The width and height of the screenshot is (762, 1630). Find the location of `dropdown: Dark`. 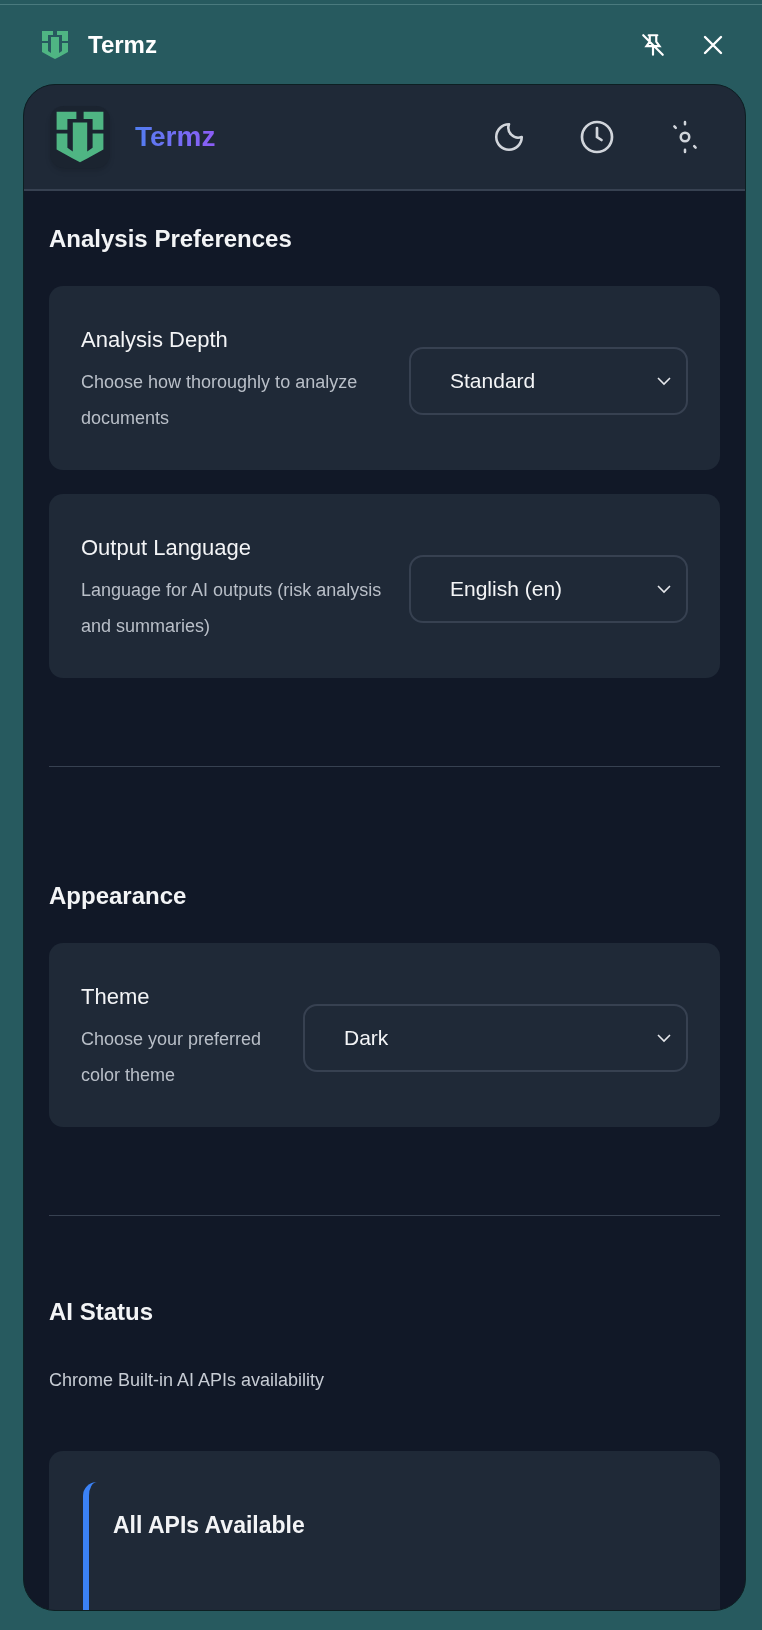

dropdown: Dark is located at coordinates (495, 1038).